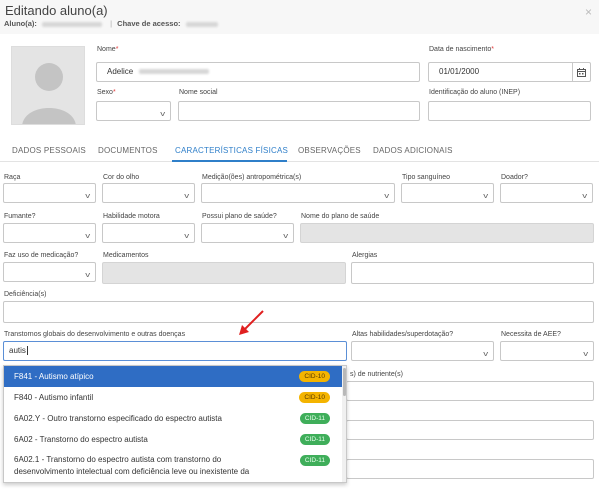 The image size is (599, 494). I want to click on tab-documentos: DOCUMENTOS, so click(128, 150).